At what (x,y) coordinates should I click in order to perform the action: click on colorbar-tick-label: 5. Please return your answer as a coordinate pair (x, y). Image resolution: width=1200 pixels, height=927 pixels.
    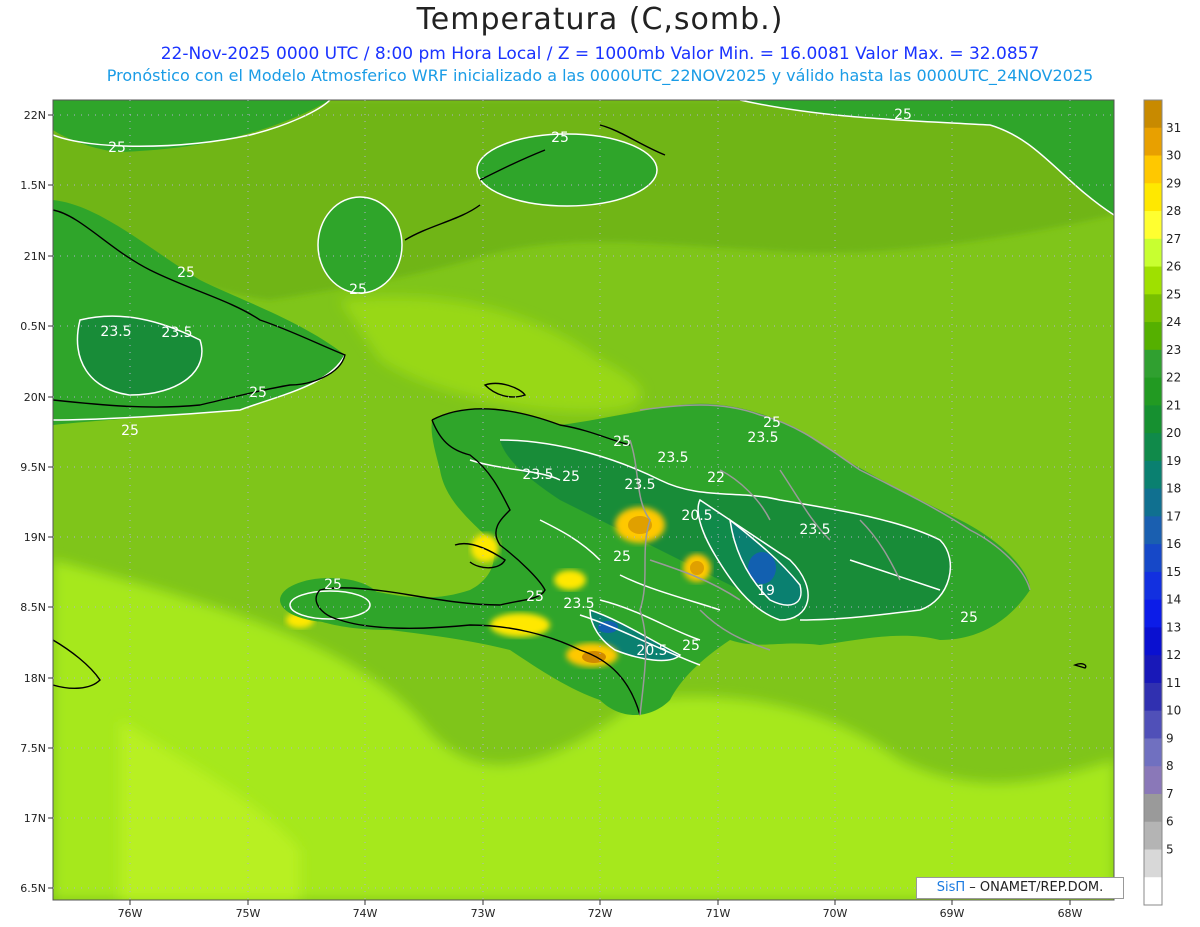
    Looking at the image, I should click on (1170, 849).